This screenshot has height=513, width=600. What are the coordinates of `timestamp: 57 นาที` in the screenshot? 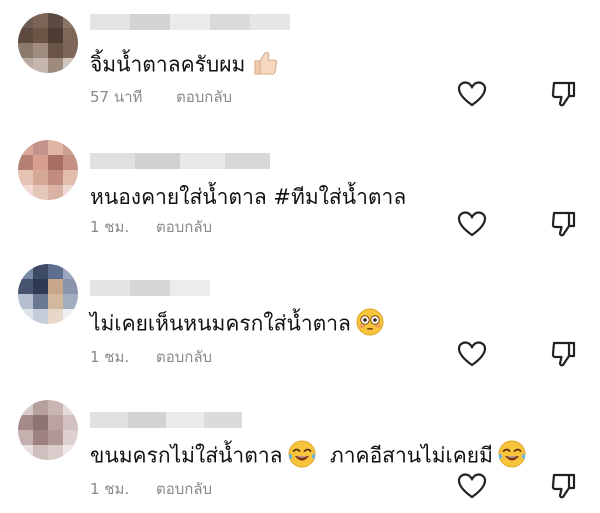 It's located at (116, 97).